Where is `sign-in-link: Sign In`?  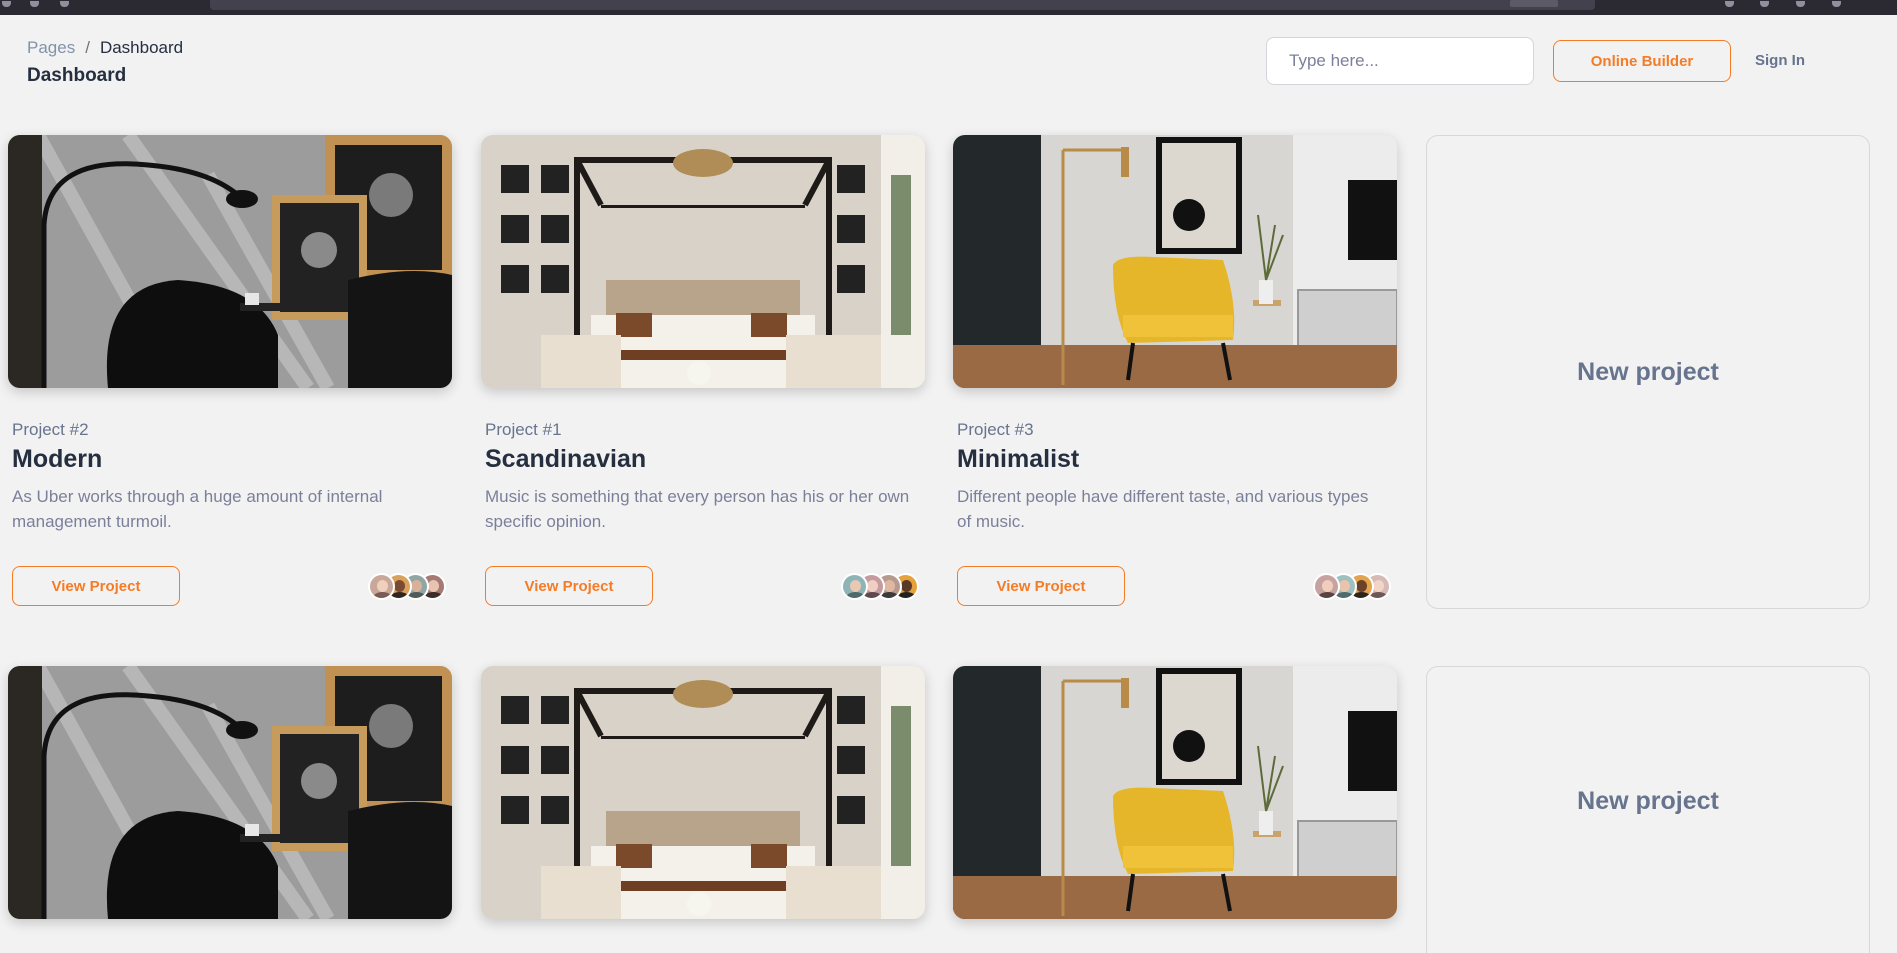
sign-in-link: Sign In is located at coordinates (1780, 60).